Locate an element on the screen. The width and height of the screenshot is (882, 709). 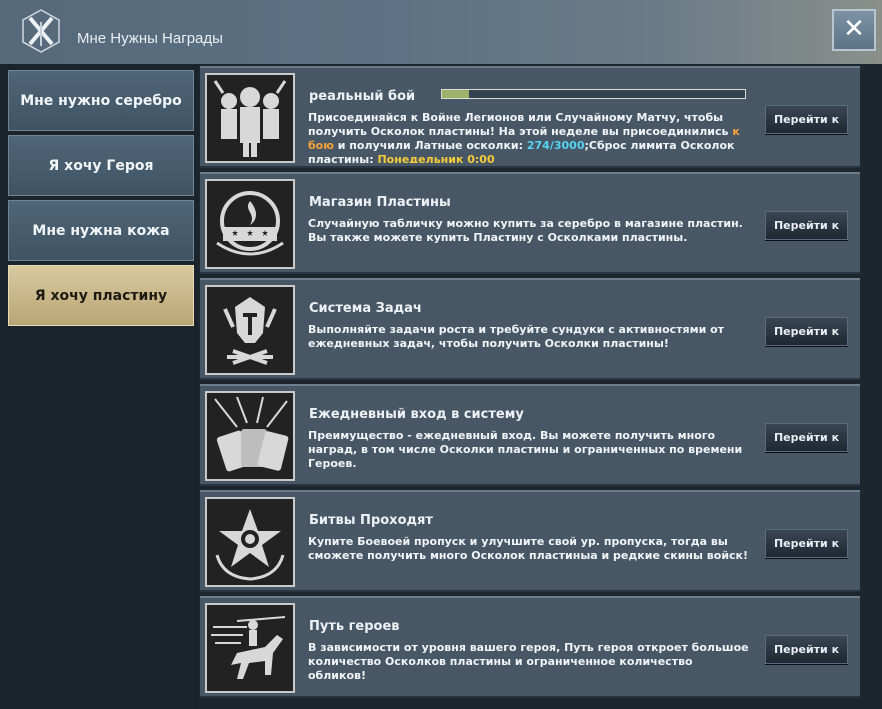
spartan-helmet-icon is located at coordinates (250, 330).